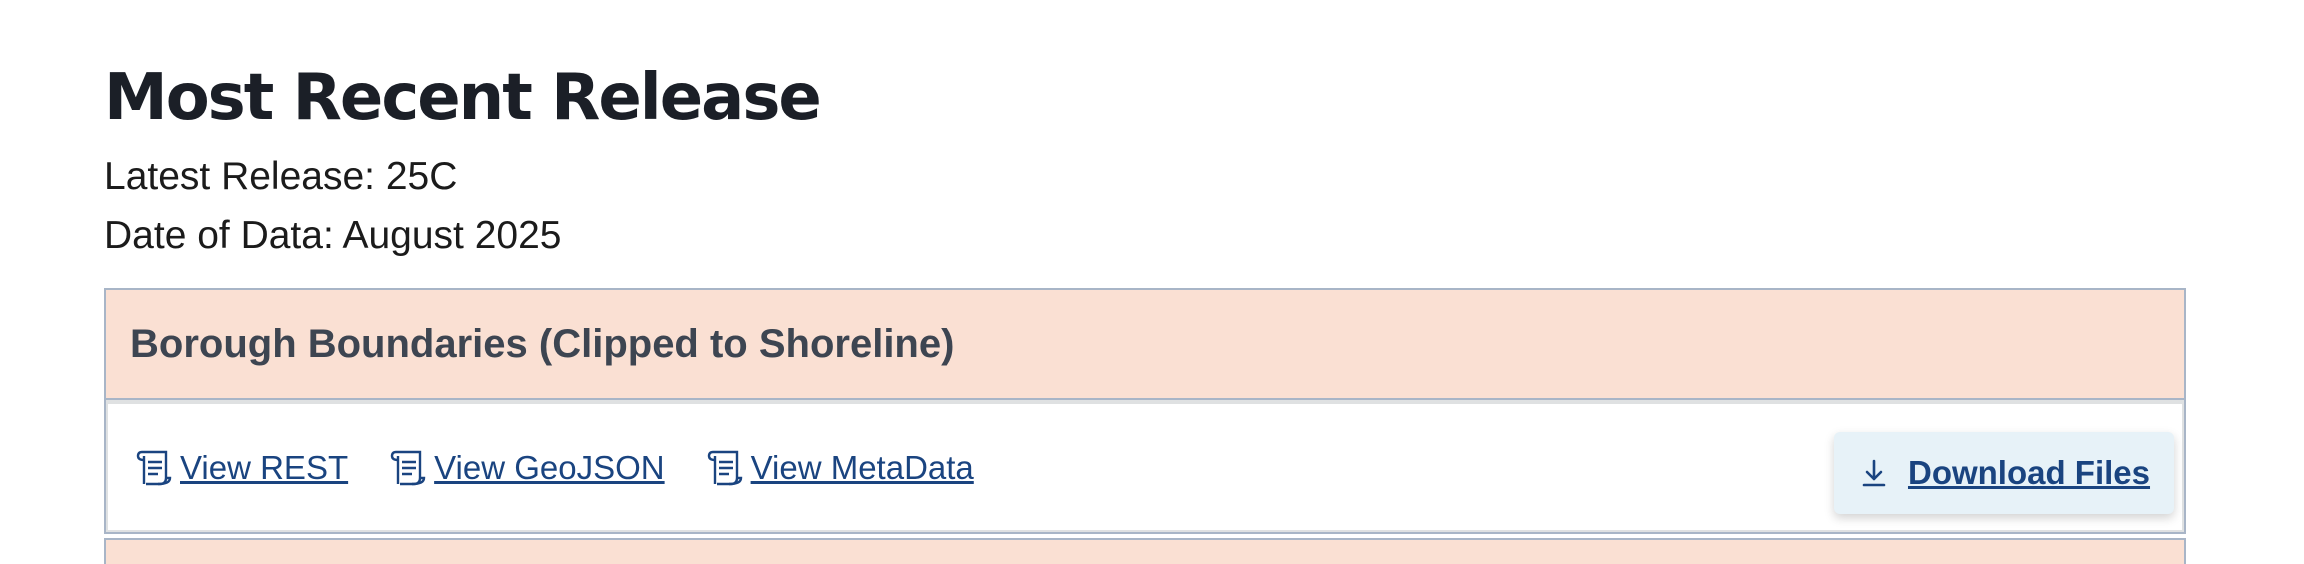 The height and width of the screenshot is (564, 2304). Describe the element at coordinates (463, 98) in the screenshot. I see `page-title: Most Recent Release` at that location.